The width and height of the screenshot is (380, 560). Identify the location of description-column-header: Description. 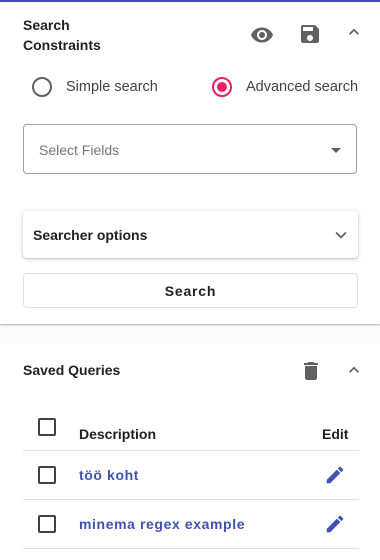
(118, 434).